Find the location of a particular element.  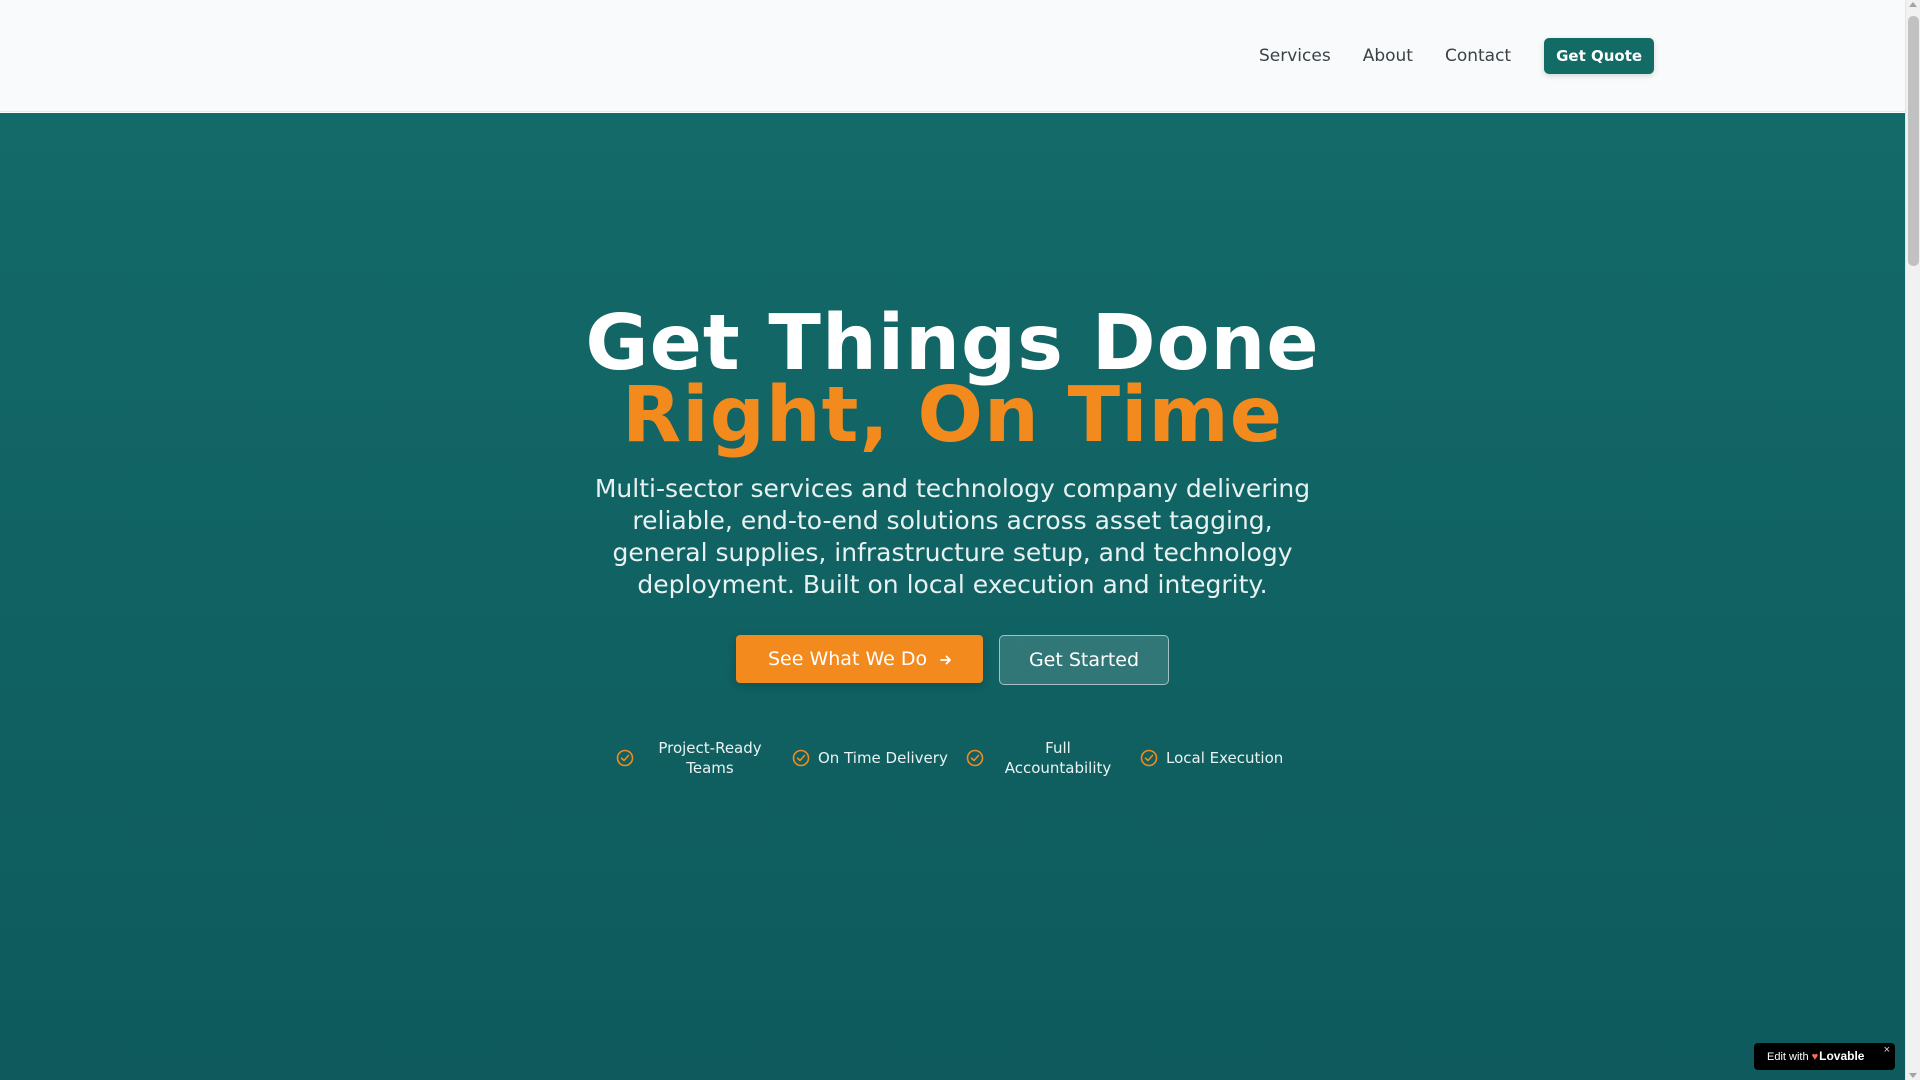

feature-on-time-delivery: On Time Delivery is located at coordinates (870, 758).